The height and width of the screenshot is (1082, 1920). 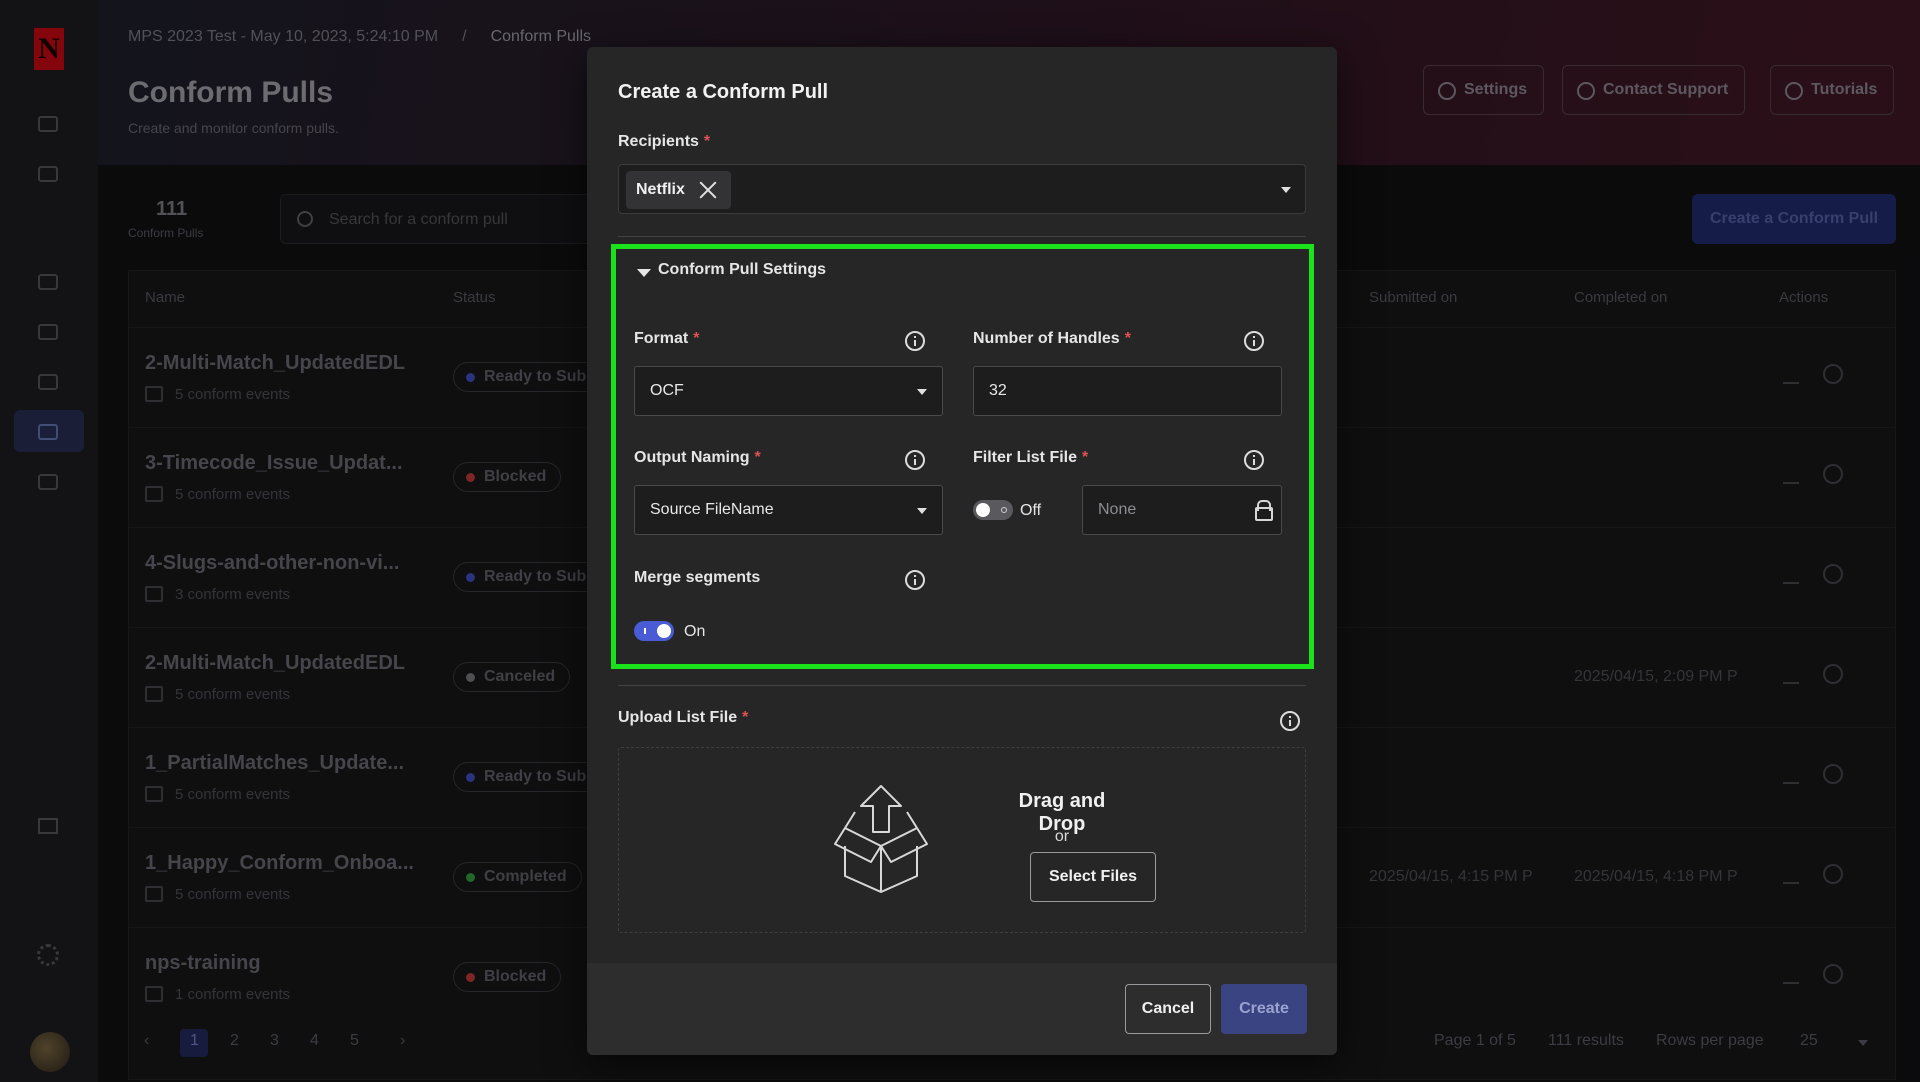 What do you see at coordinates (1025, 457) in the screenshot?
I see `filter-list-label-text: Filter List File` at bounding box center [1025, 457].